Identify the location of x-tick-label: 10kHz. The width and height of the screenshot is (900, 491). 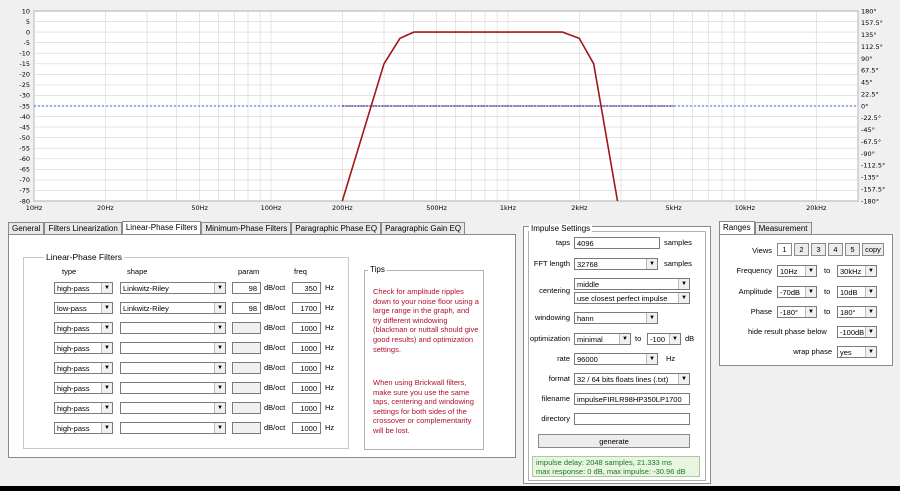
(745, 208).